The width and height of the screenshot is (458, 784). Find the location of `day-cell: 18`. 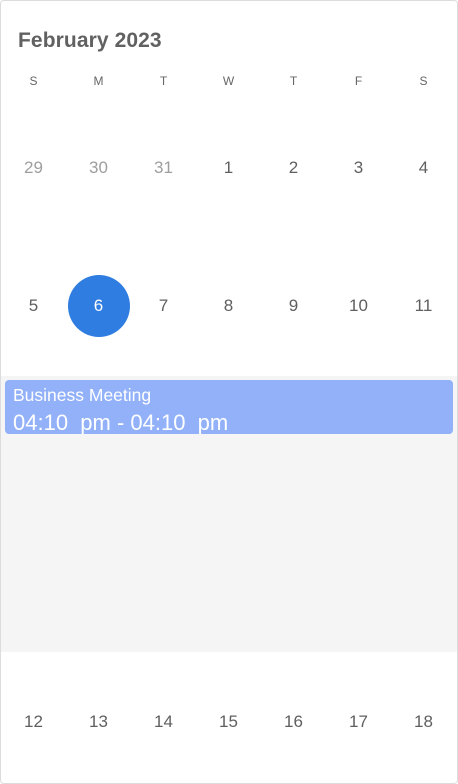

day-cell: 18 is located at coordinates (423, 722).